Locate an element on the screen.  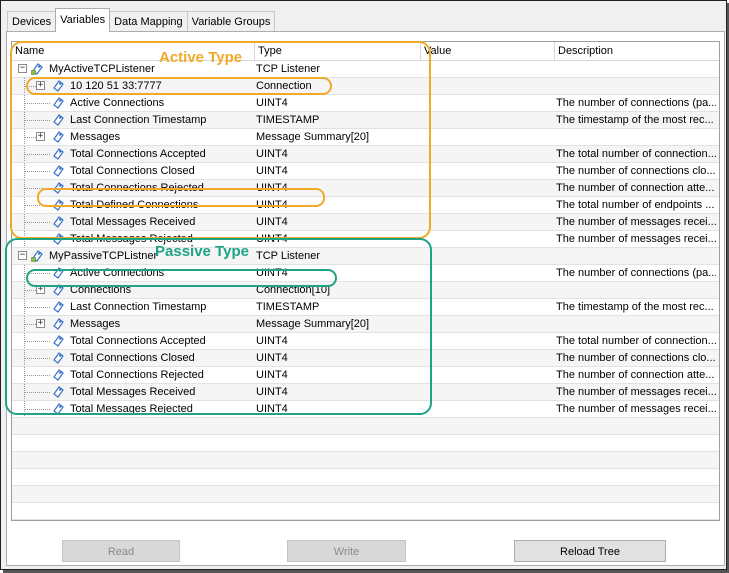
variable-name: Messages is located at coordinates (95, 324).